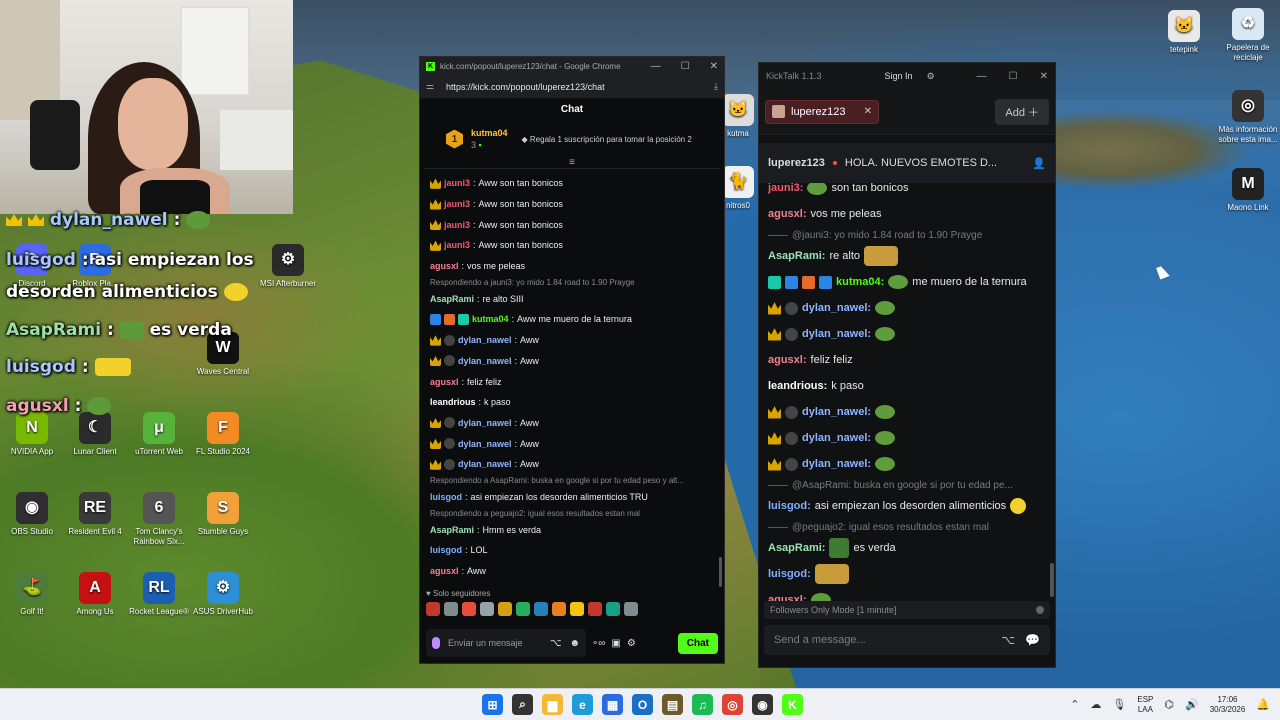 This screenshot has height=720, width=1280. Describe the element at coordinates (631, 643) in the screenshot. I see `settings-icon: ⚙` at that location.